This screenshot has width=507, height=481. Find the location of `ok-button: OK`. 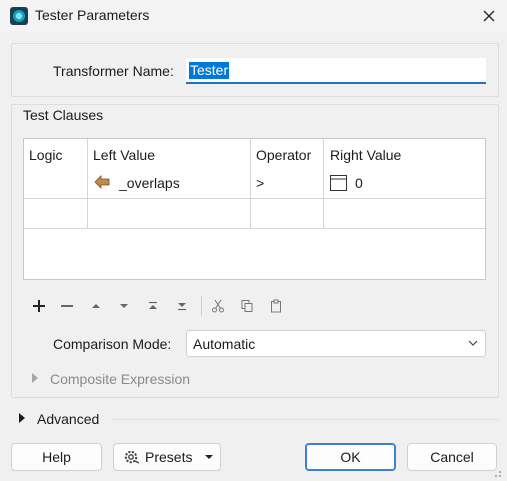

ok-button: OK is located at coordinates (350, 457).